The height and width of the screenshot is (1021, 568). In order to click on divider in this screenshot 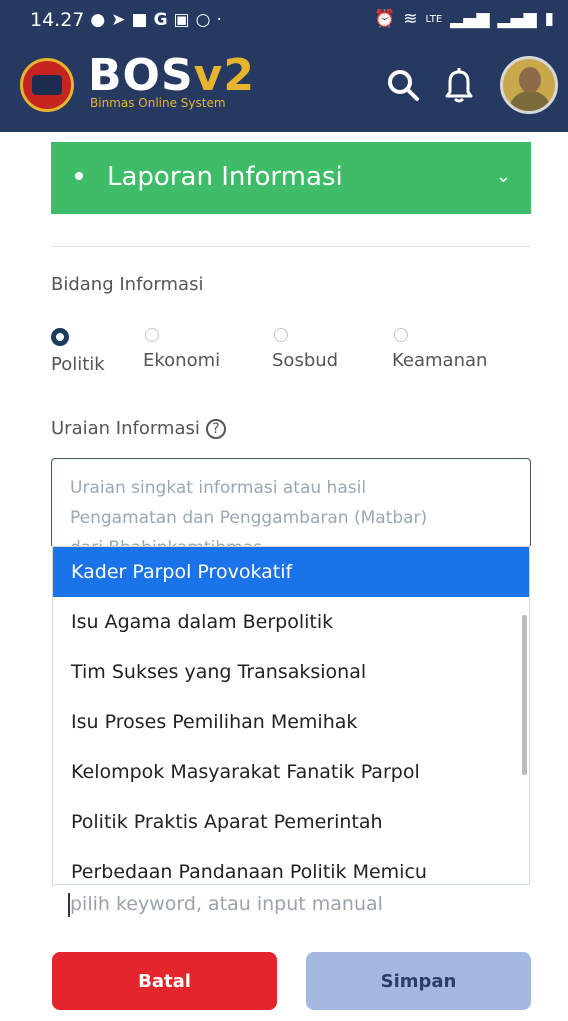, I will do `click(291, 246)`.